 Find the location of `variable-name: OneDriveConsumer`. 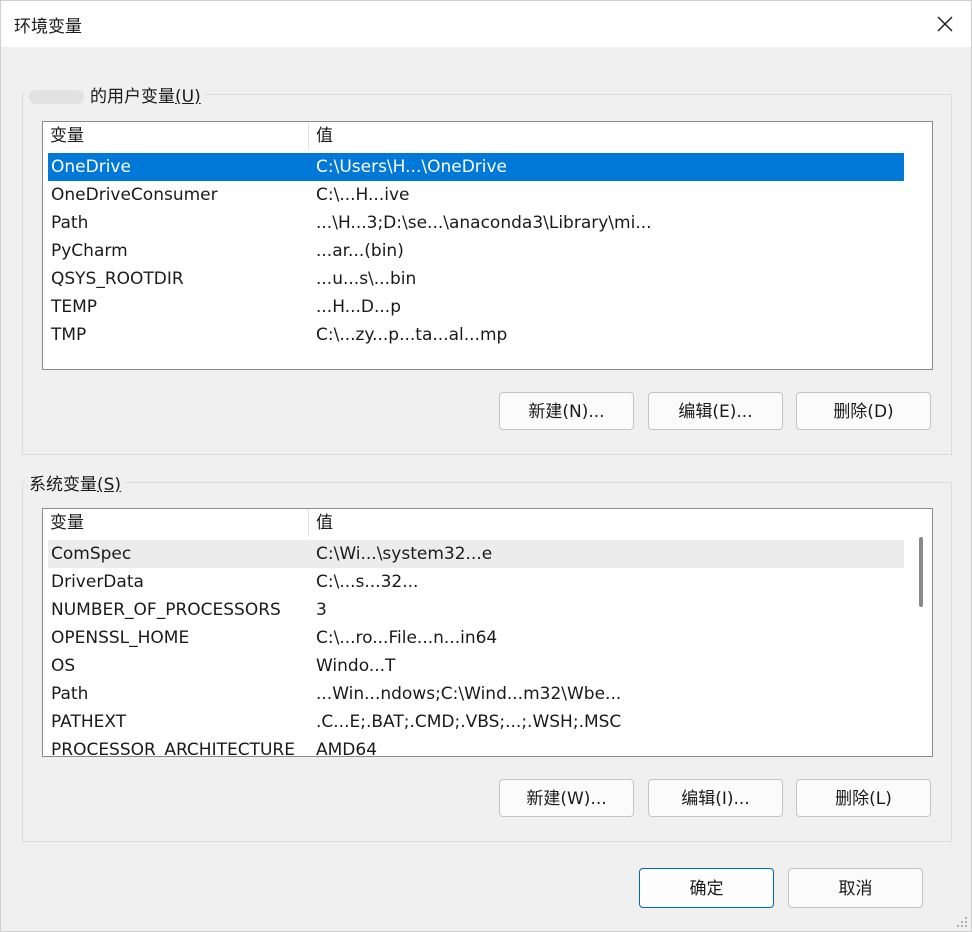

variable-name: OneDriveConsumer is located at coordinates (134, 195).